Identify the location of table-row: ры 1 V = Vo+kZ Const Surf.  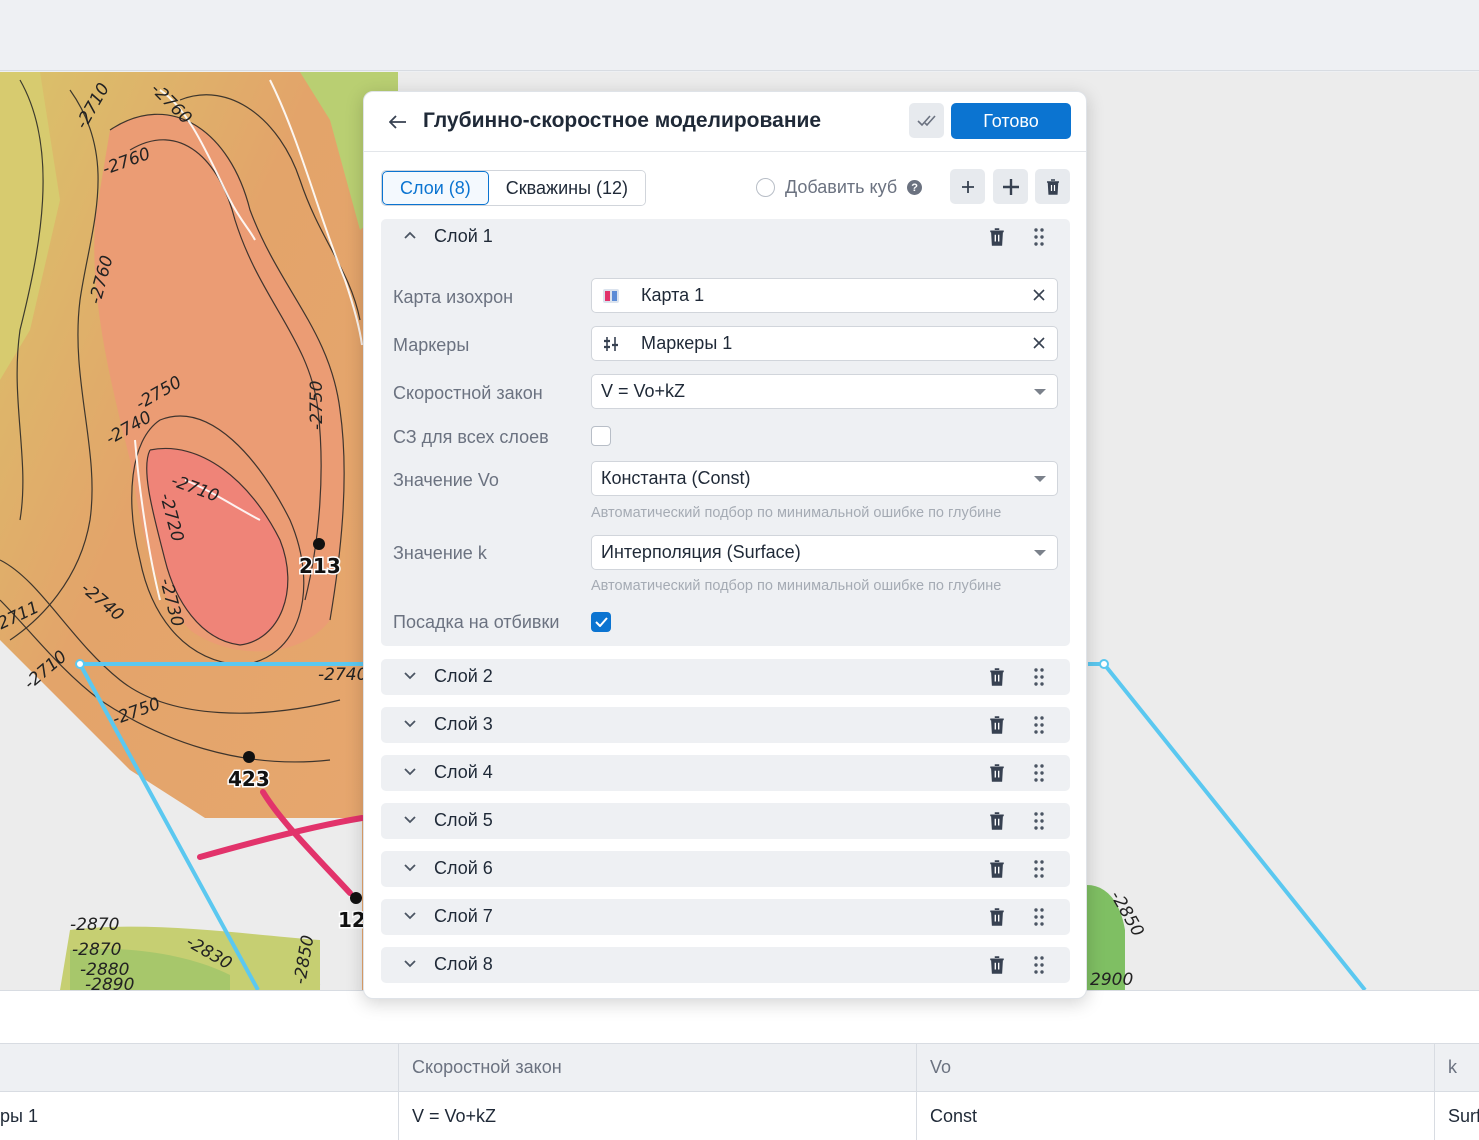
(739, 1116).